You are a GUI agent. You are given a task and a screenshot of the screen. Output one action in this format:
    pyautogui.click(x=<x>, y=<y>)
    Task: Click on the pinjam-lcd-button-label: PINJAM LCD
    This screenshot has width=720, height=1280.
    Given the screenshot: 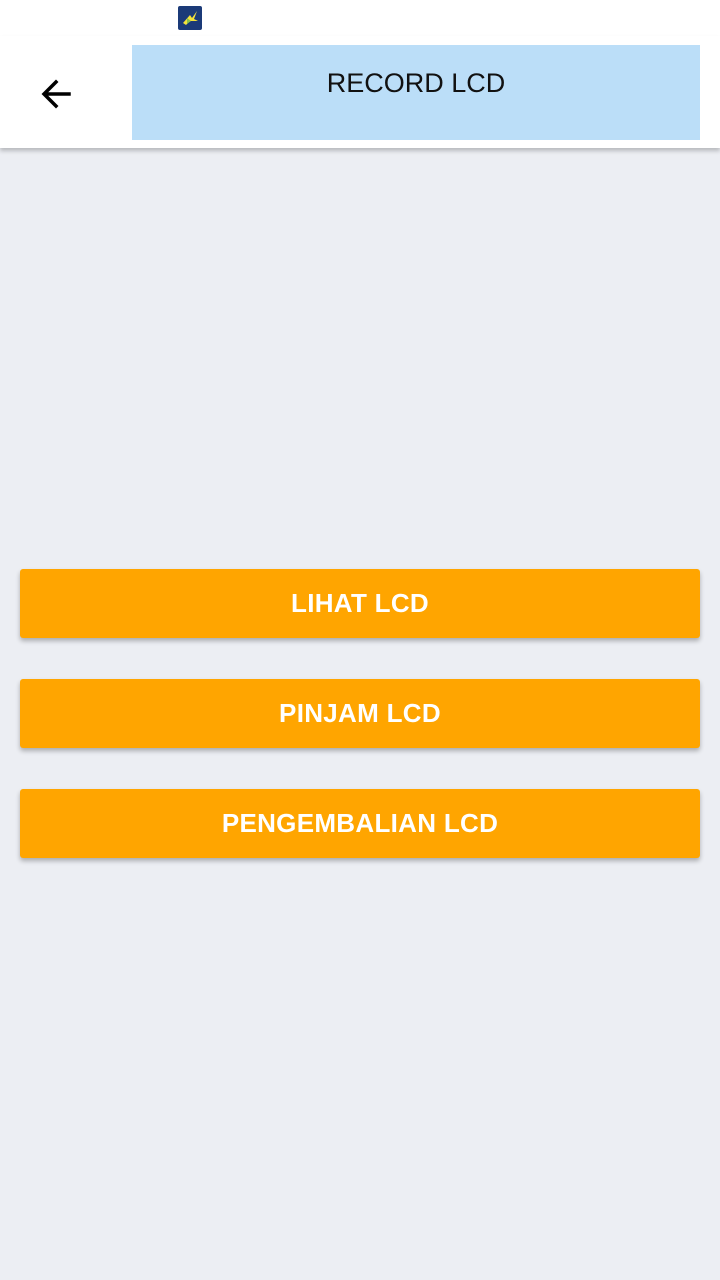 What is the action you would take?
    pyautogui.click(x=360, y=713)
    